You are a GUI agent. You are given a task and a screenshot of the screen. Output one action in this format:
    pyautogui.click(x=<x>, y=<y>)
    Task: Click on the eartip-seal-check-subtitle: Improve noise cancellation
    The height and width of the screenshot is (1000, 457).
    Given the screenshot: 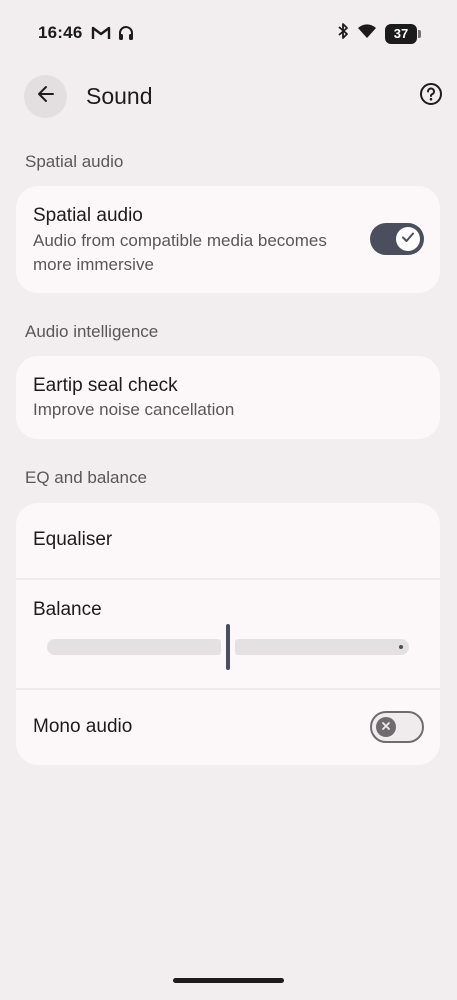 What is the action you would take?
    pyautogui.click(x=134, y=409)
    